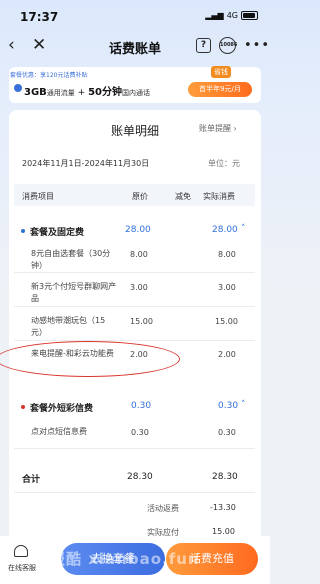 The height and width of the screenshot is (584, 320). I want to click on col-discount: 减免, so click(183, 196).